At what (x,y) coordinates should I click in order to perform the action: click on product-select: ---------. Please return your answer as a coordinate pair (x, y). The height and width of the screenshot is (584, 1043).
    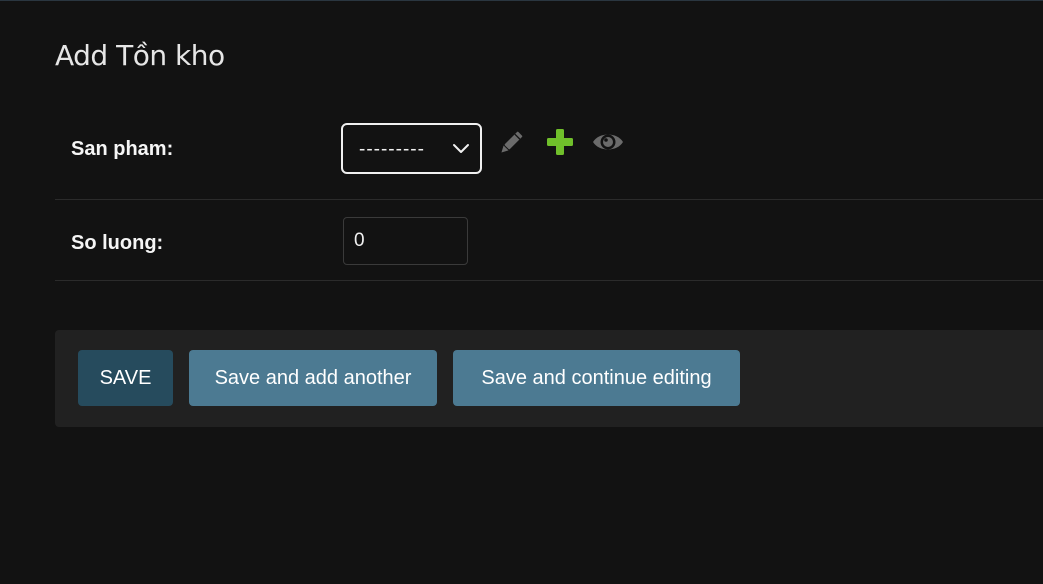
    Looking at the image, I should click on (411, 148).